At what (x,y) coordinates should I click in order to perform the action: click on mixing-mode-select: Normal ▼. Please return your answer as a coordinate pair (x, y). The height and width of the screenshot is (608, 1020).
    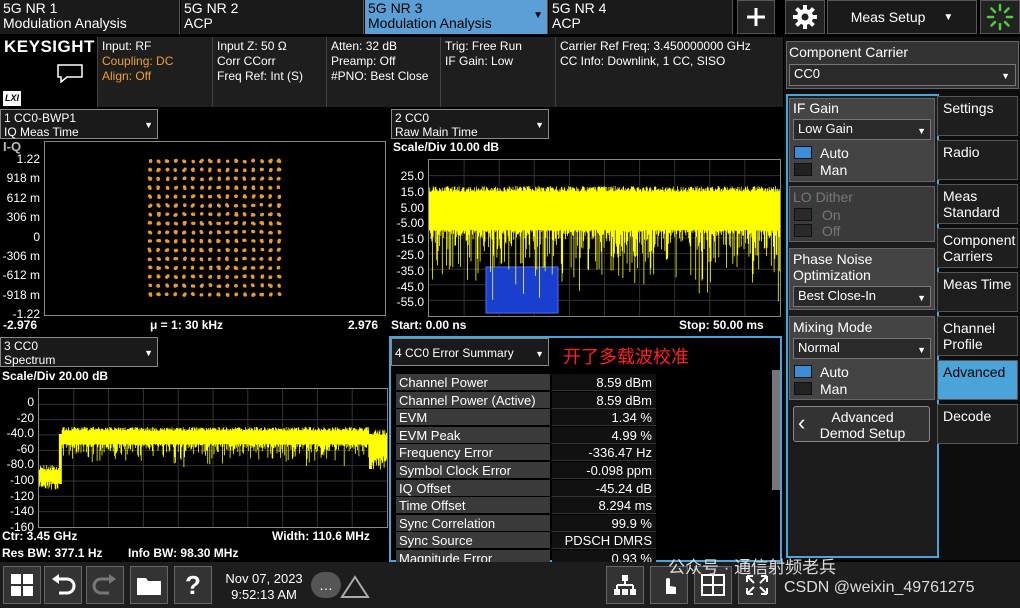
    Looking at the image, I should click on (862, 348).